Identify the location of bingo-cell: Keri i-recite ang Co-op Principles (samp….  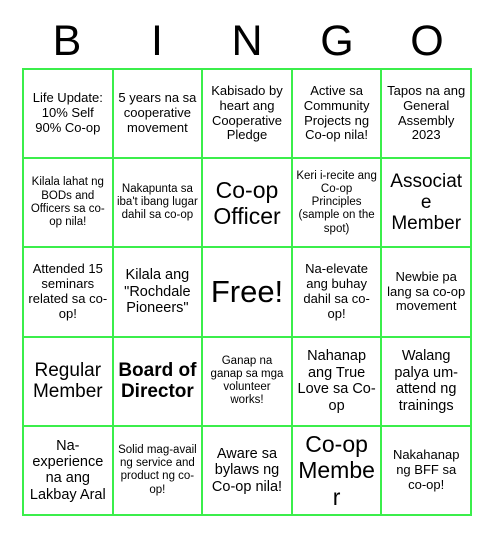
(337, 204).